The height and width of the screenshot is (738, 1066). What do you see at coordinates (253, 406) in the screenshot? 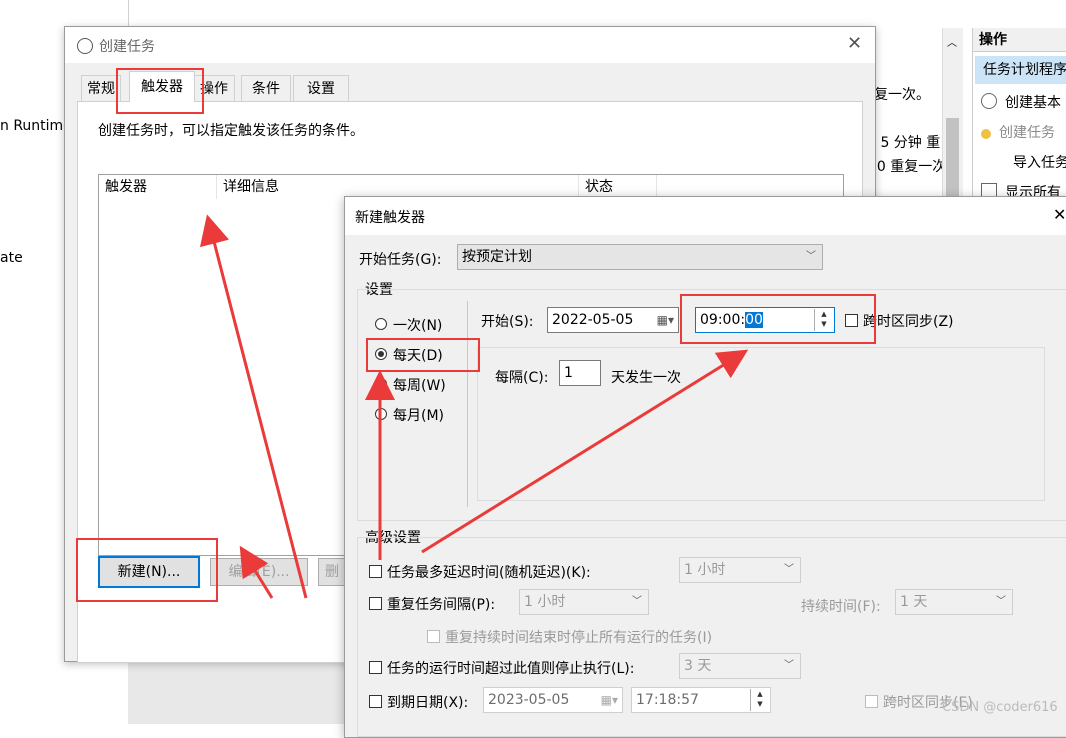
I see `arrow-to-triggers-tab` at bounding box center [253, 406].